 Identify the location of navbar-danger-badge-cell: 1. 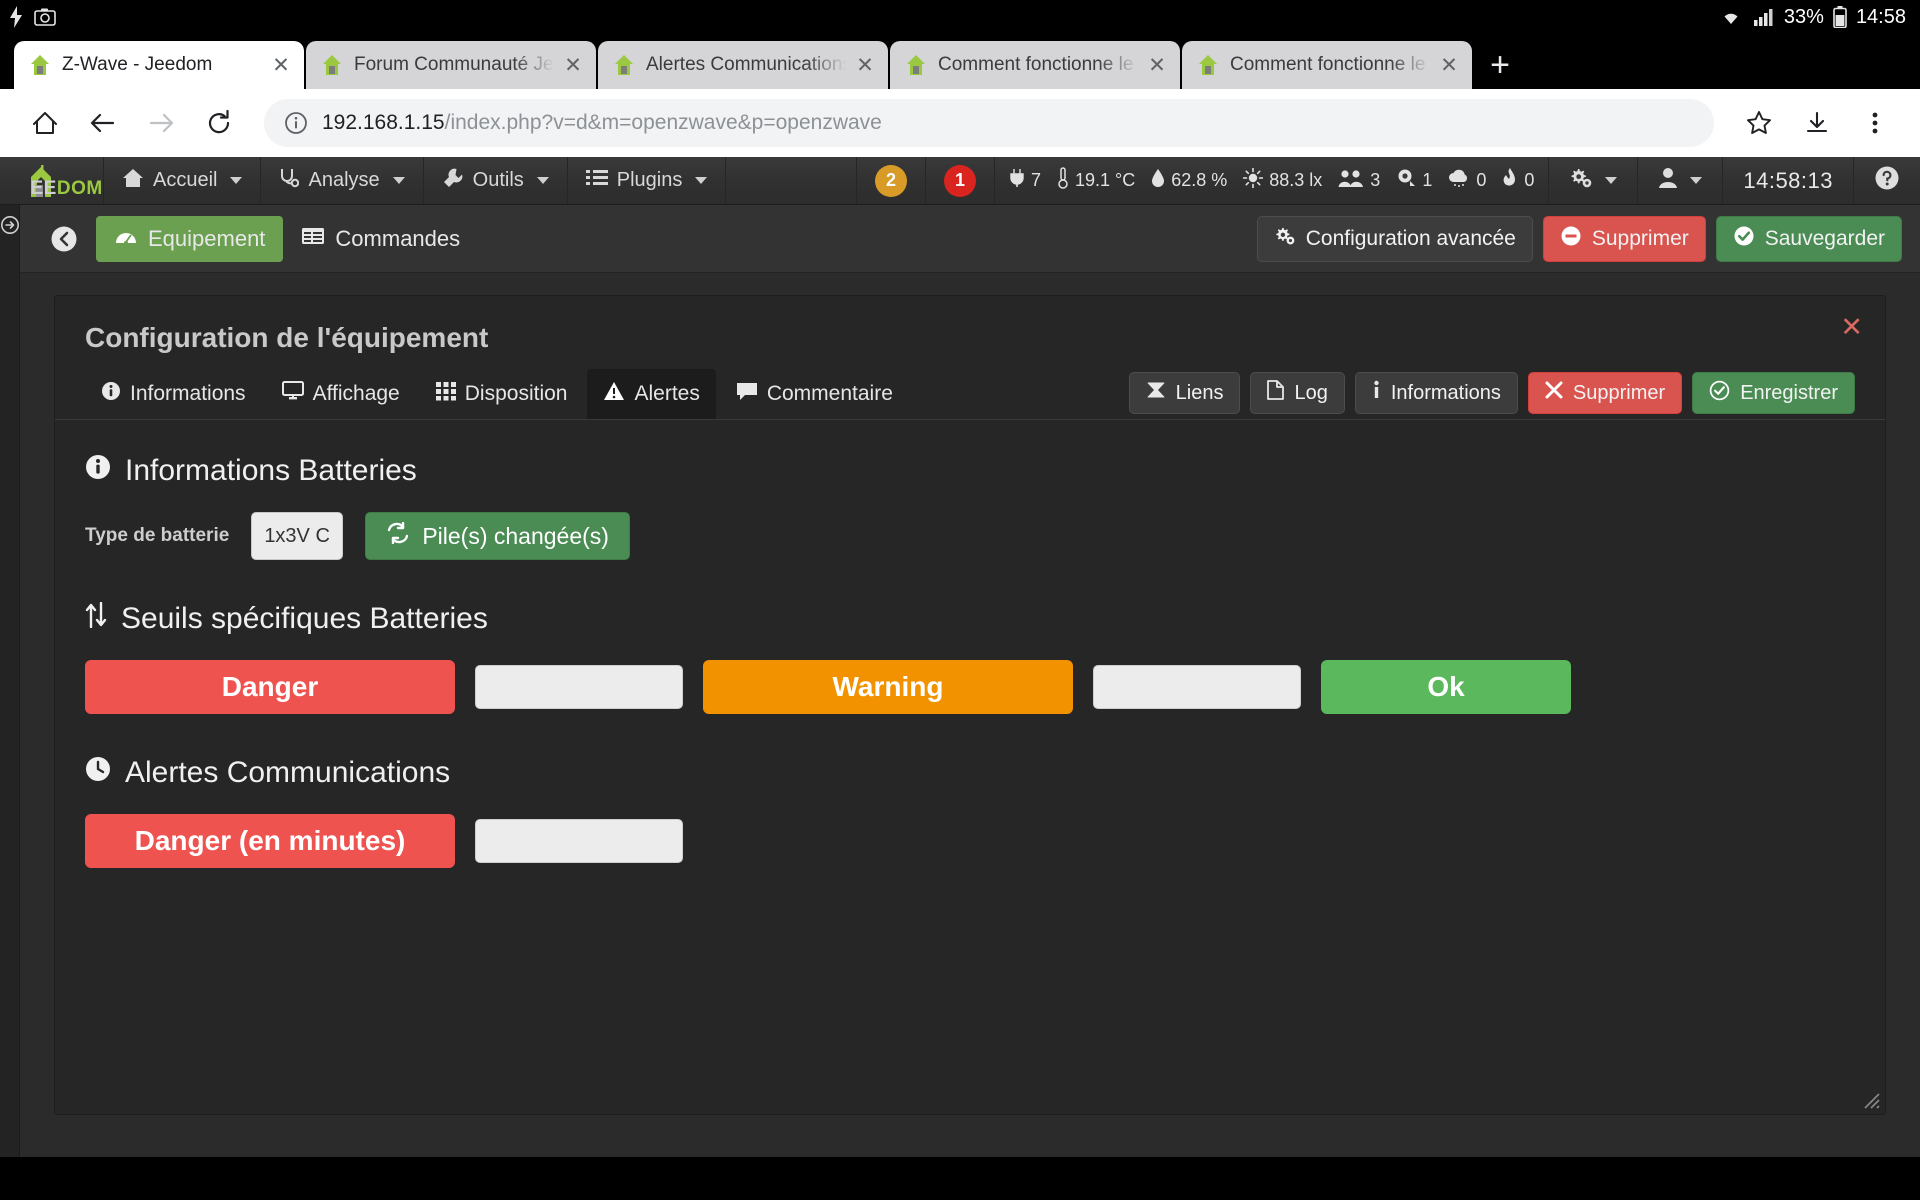
(960, 180).